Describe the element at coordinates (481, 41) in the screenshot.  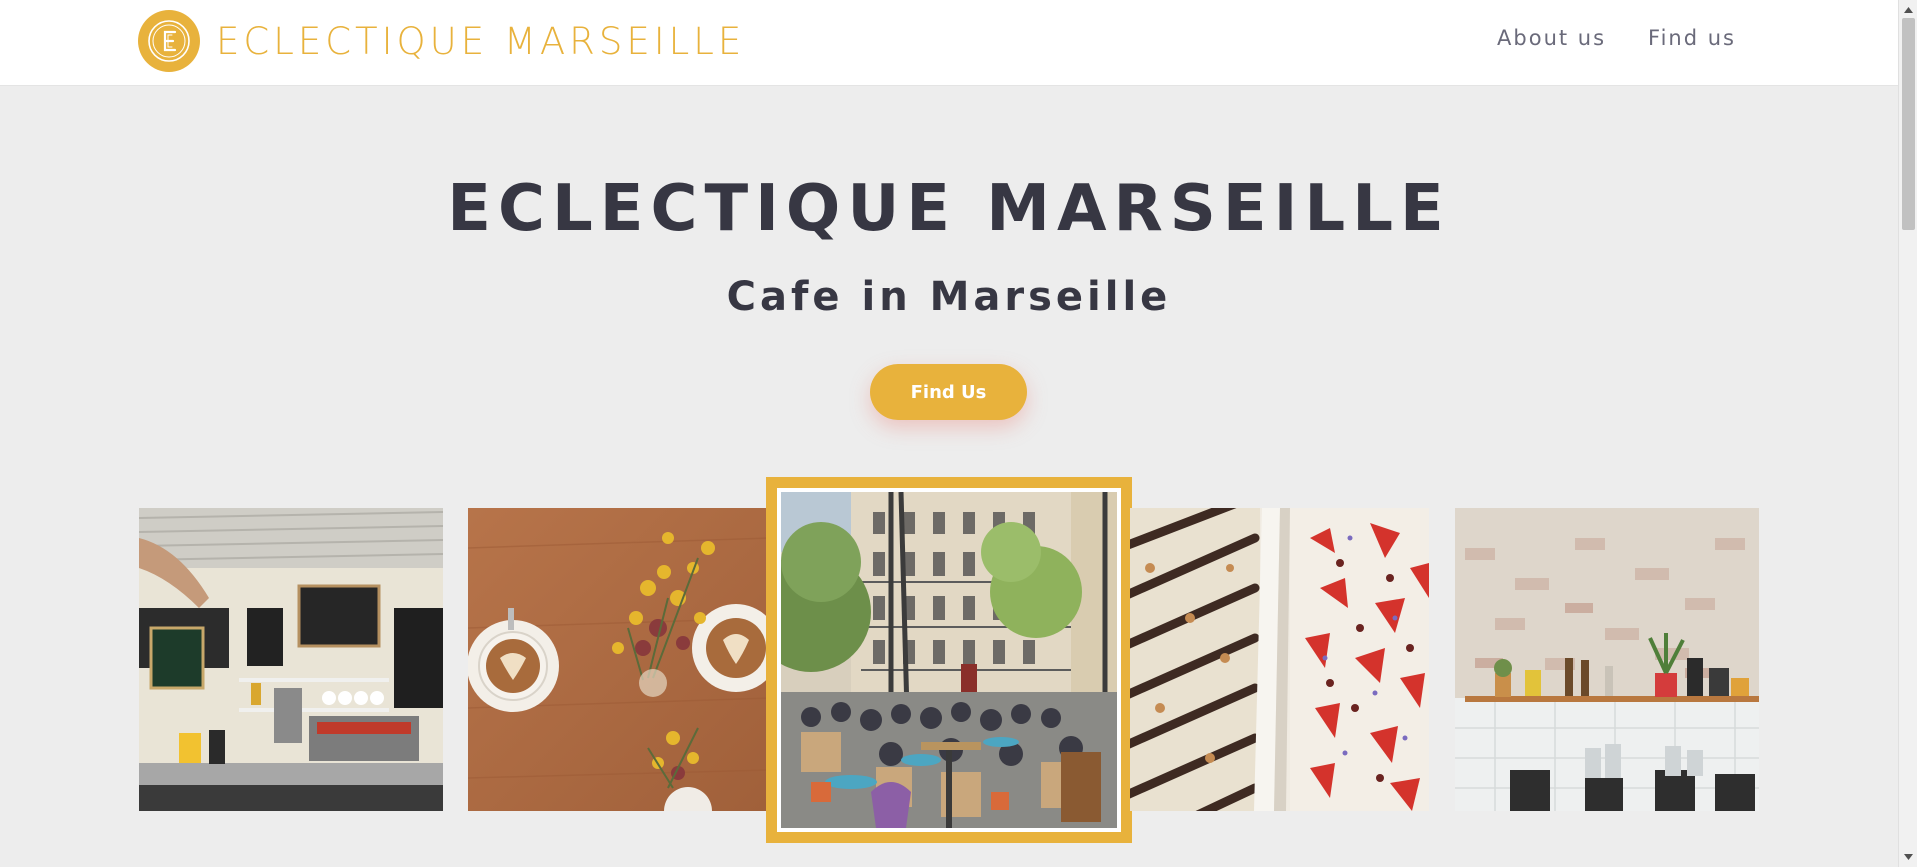
I see `brand-name: ECLECTIQUE MARSEILLE` at that location.